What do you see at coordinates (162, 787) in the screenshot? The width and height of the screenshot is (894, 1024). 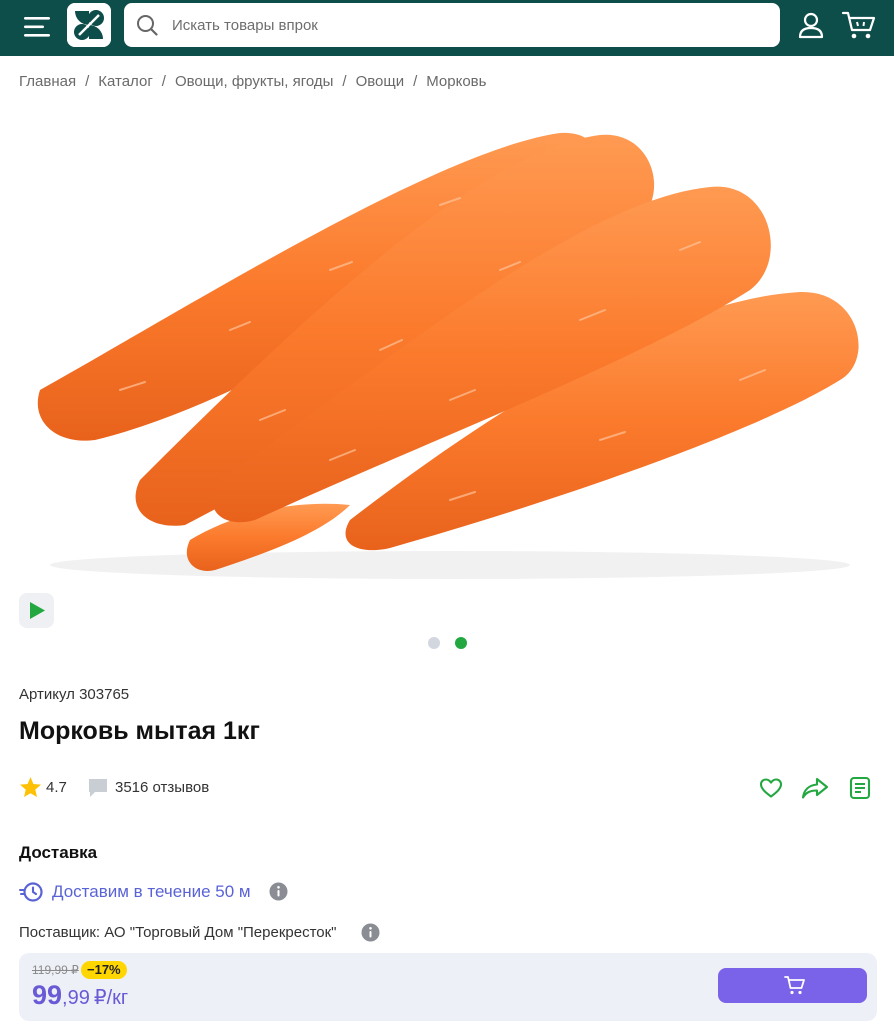 I see `reviews-link: 3516 отзывов` at bounding box center [162, 787].